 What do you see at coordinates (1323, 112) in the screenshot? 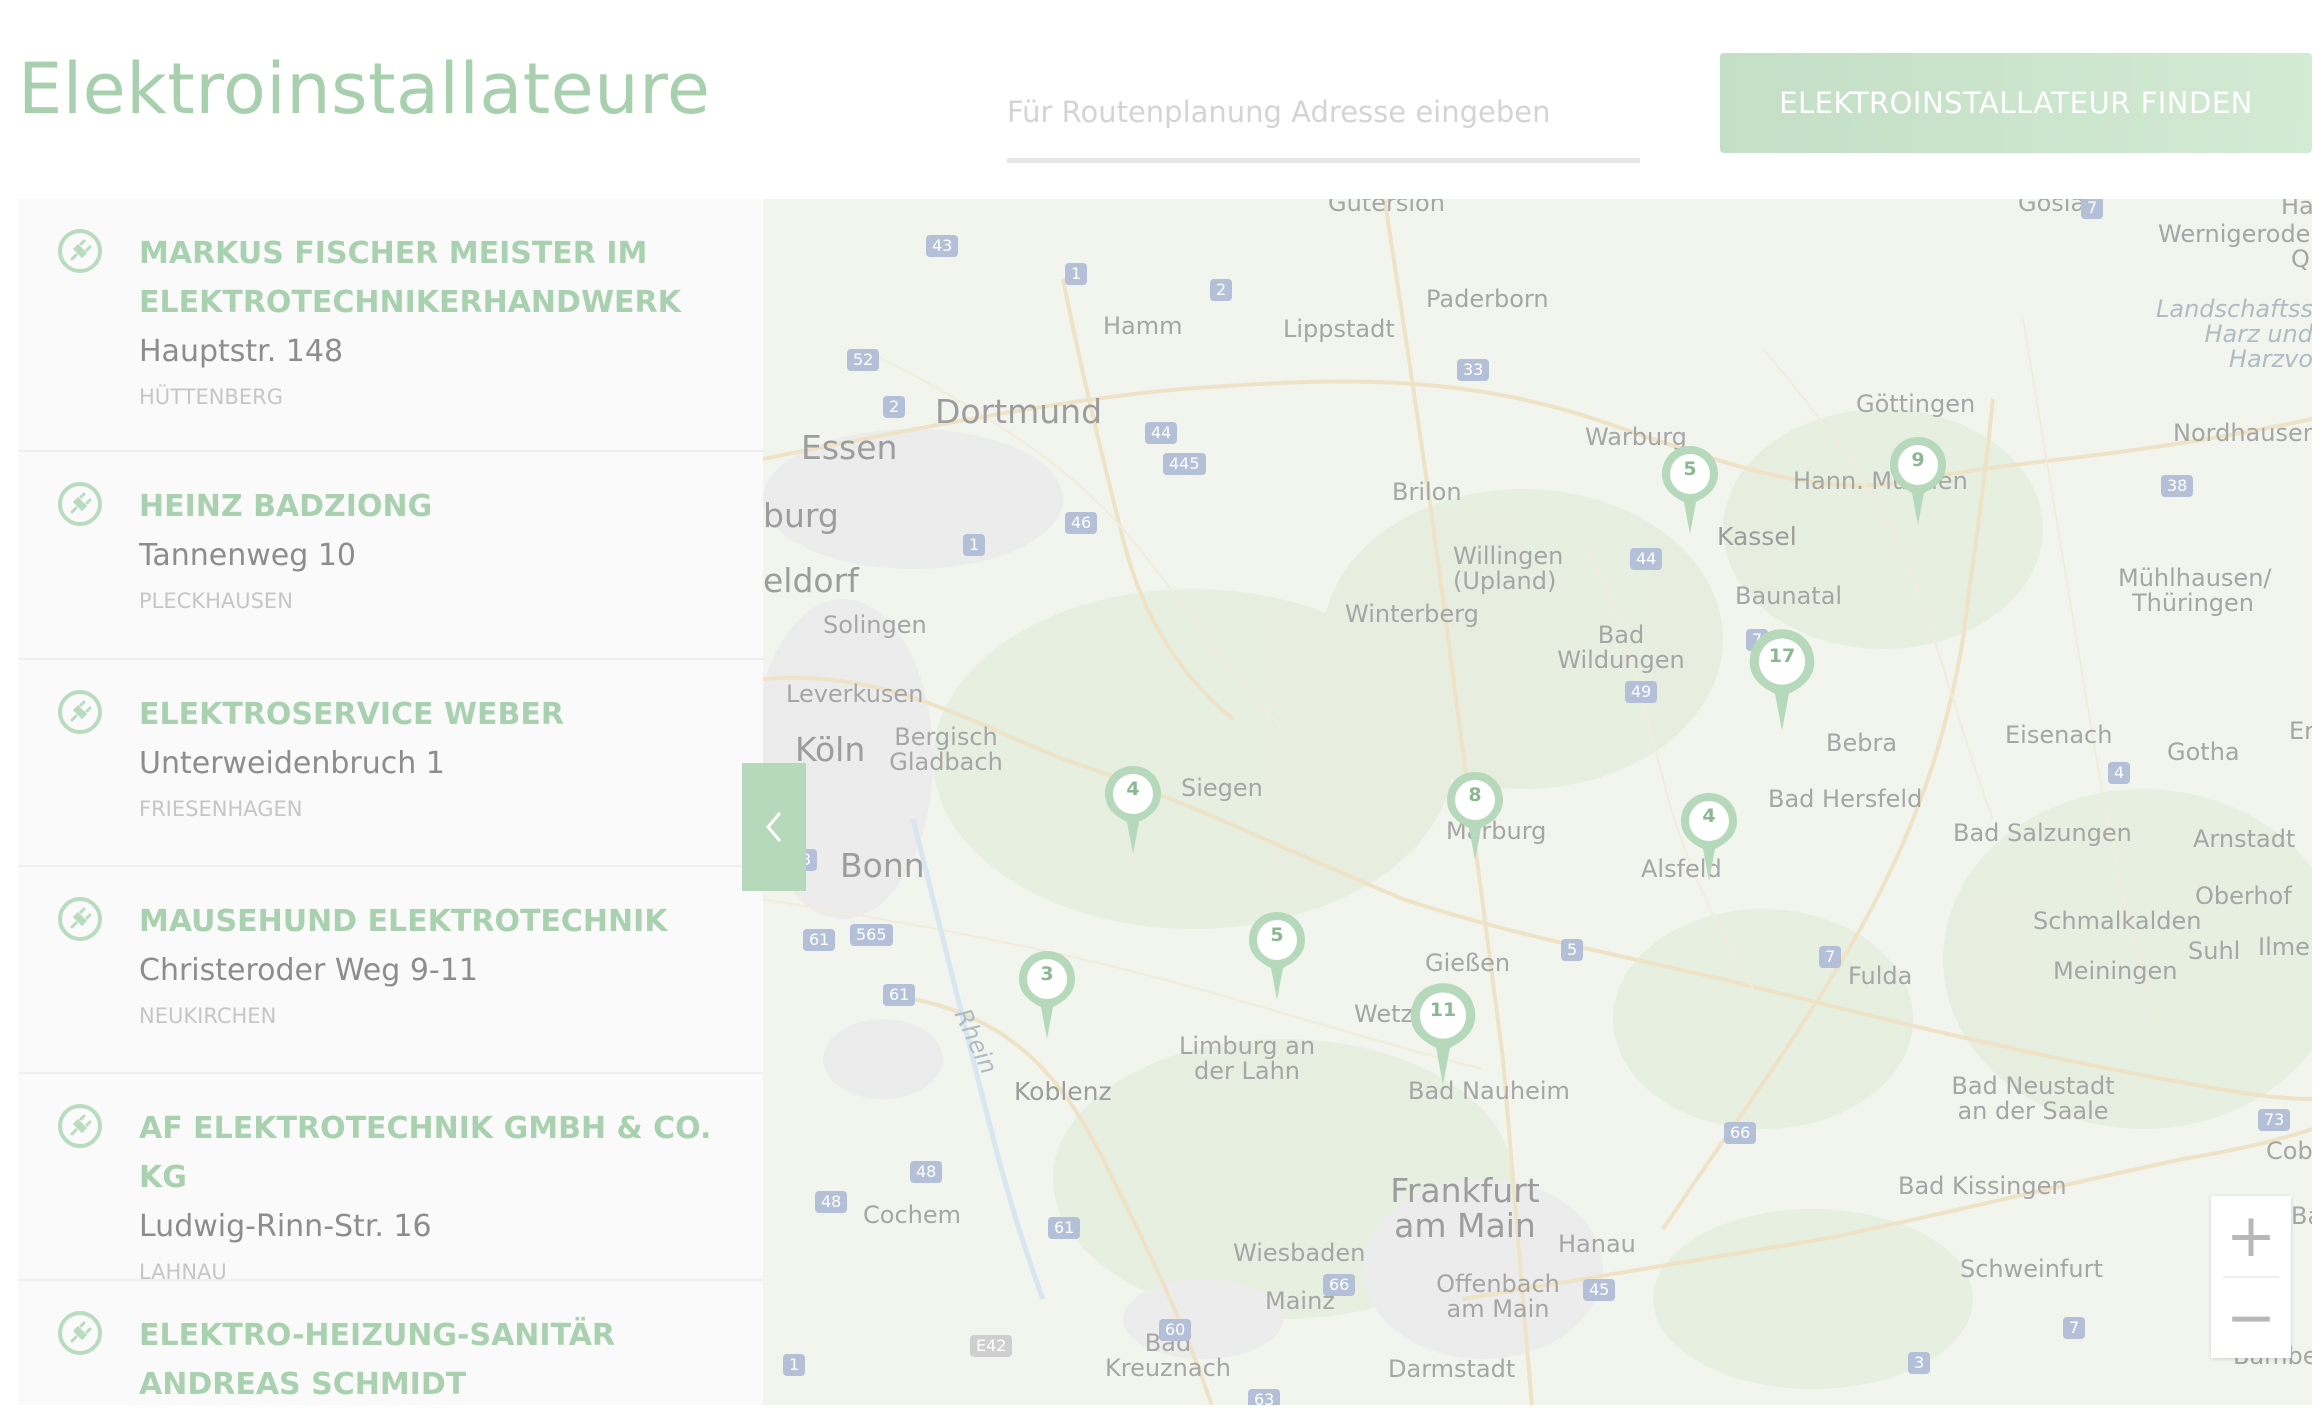
I see `route-address-input` at bounding box center [1323, 112].